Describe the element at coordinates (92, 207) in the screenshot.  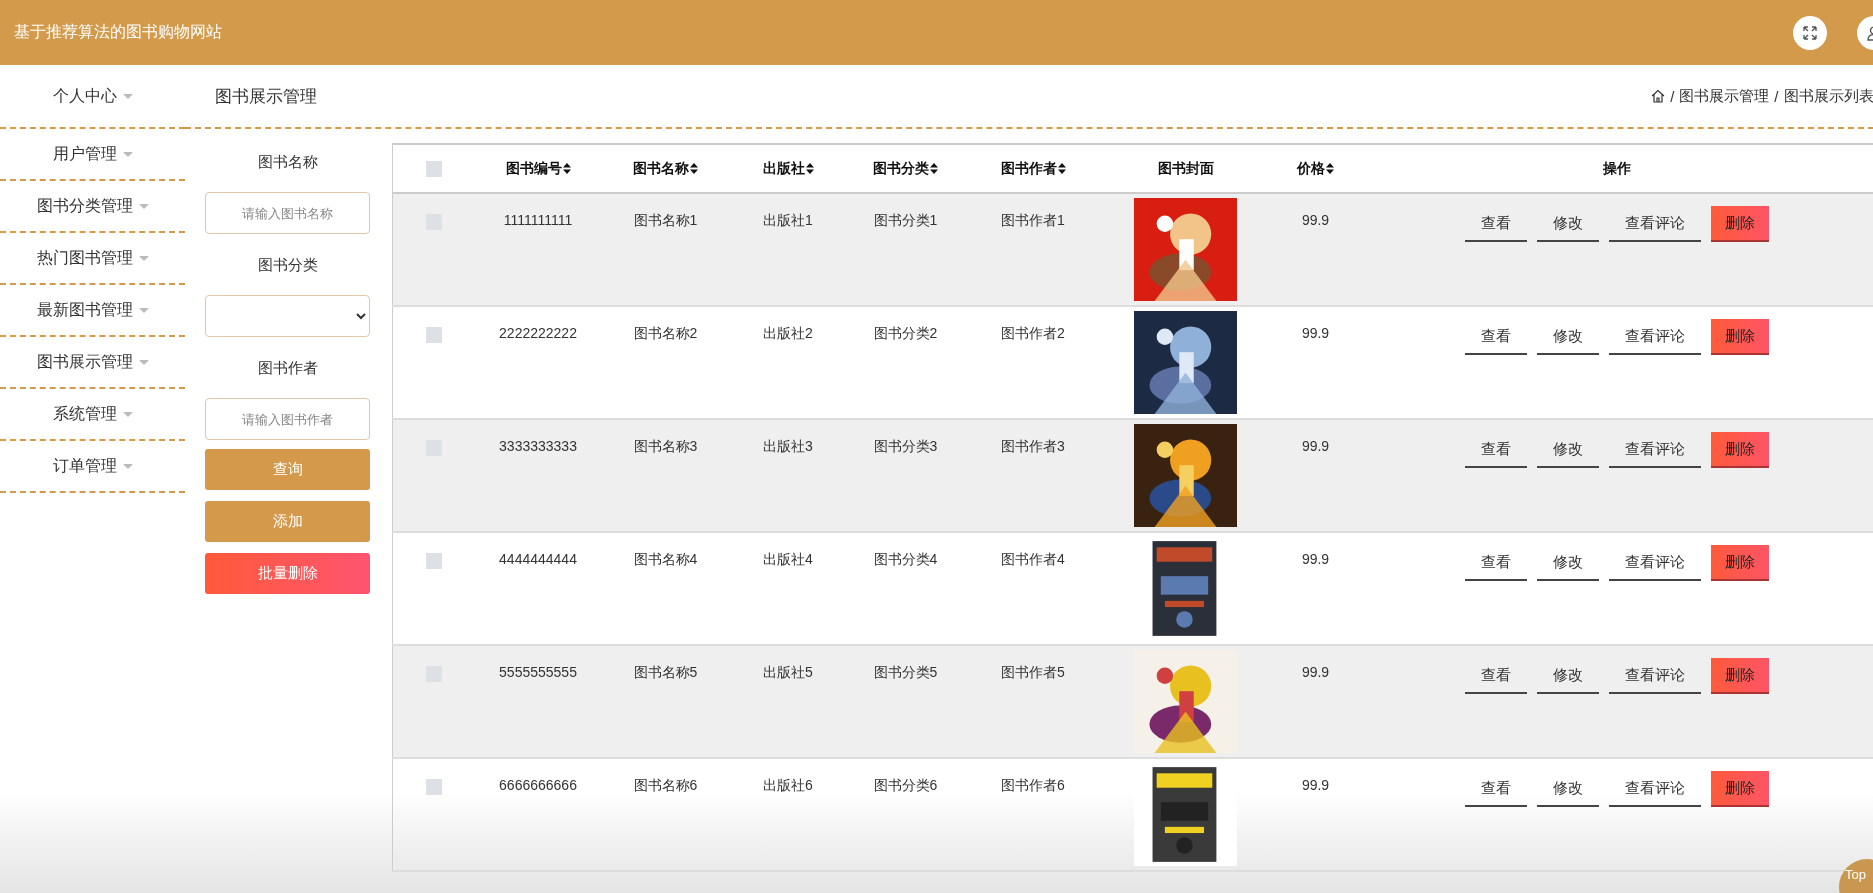
I see `sidebar-item: 图书分类管理` at that location.